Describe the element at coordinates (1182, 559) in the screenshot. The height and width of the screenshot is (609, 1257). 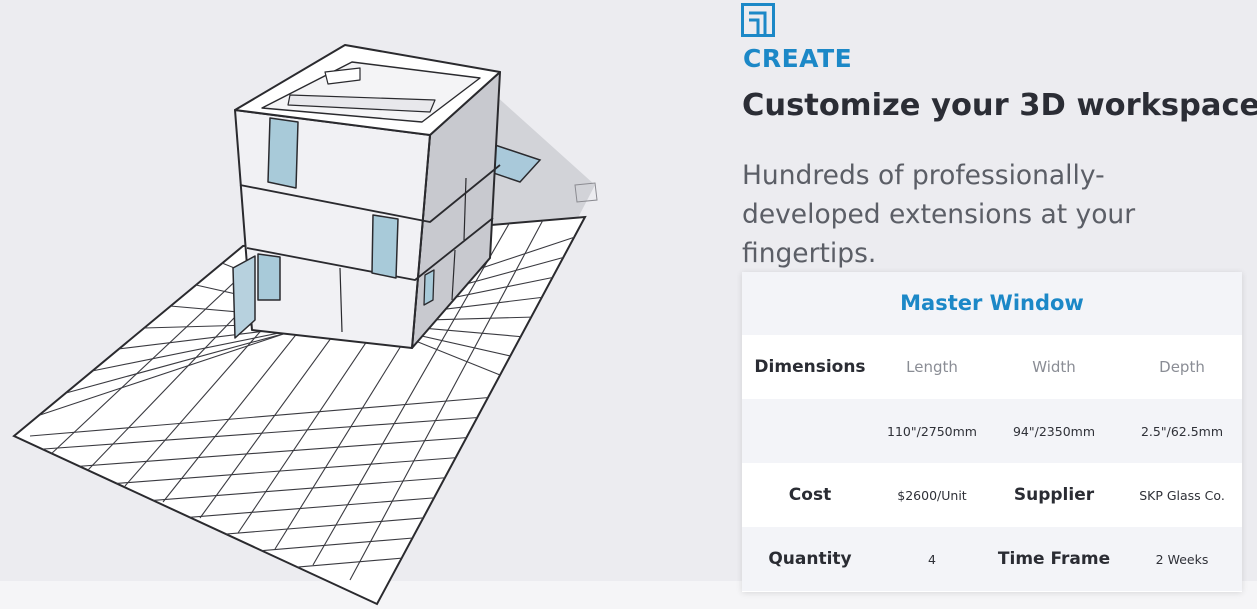
I see `time-frame-value: 2 Weeks` at that location.